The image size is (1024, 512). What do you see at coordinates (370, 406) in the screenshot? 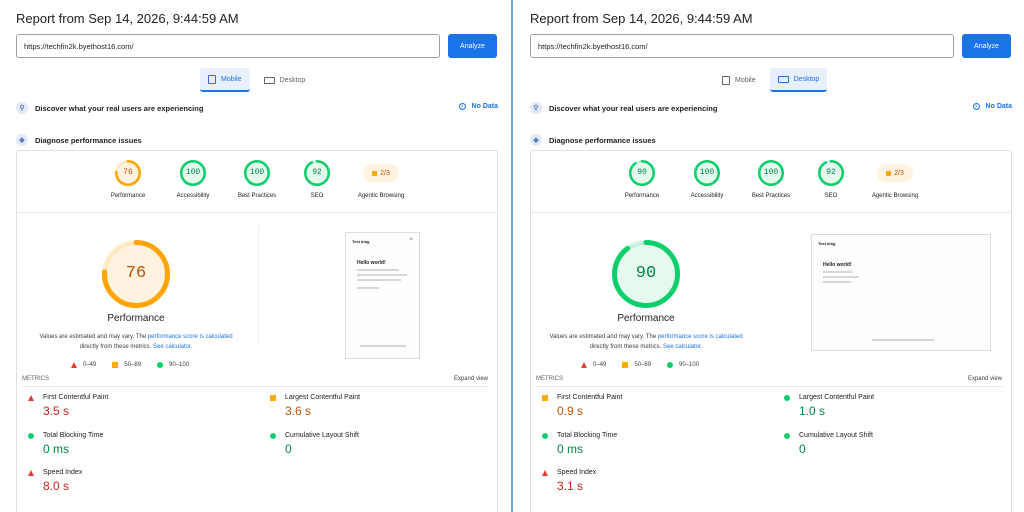
I see `metric-largest-contentful-paint: Largest Contentful Paint 3.6 s` at bounding box center [370, 406].